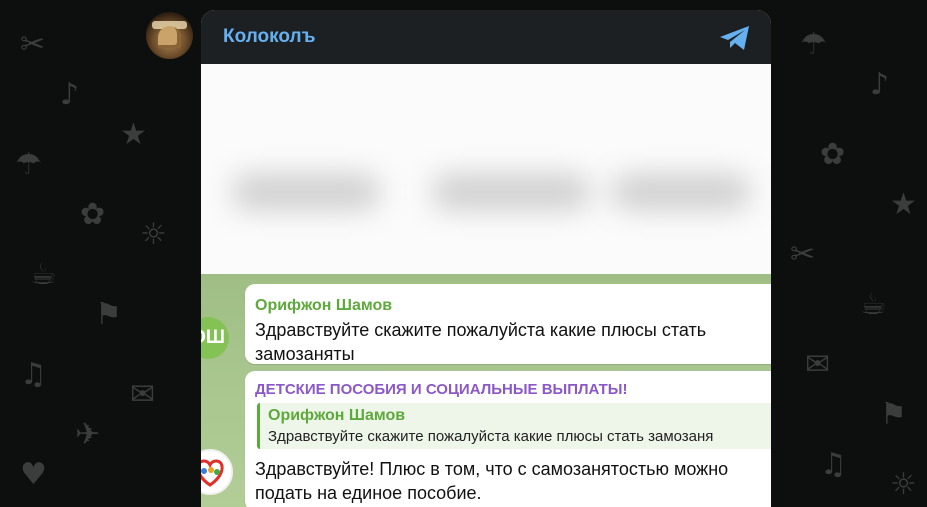 The image size is (927, 507). I want to click on message-author: ДЕТСКИЕ ПОСОБИЯ И СОЦИАЛЬНЫЕ ВЫПЛАТЫ!, so click(441, 389).